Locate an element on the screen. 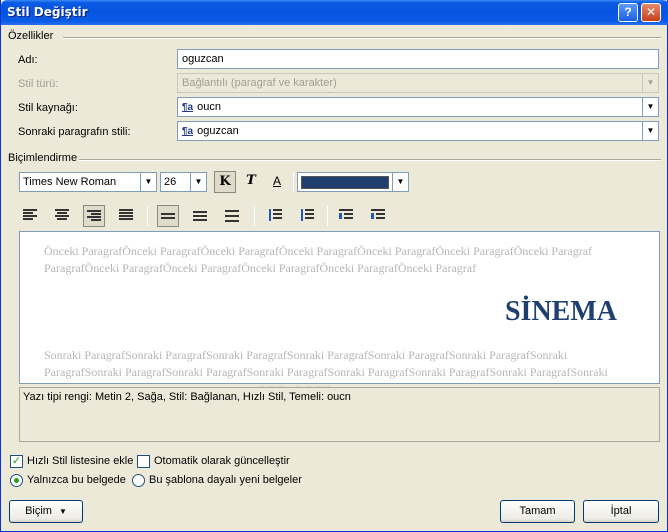 Image resolution: width=668 pixels, height=532 pixels. preview-sample-text: SİNEMA is located at coordinates (560, 311).